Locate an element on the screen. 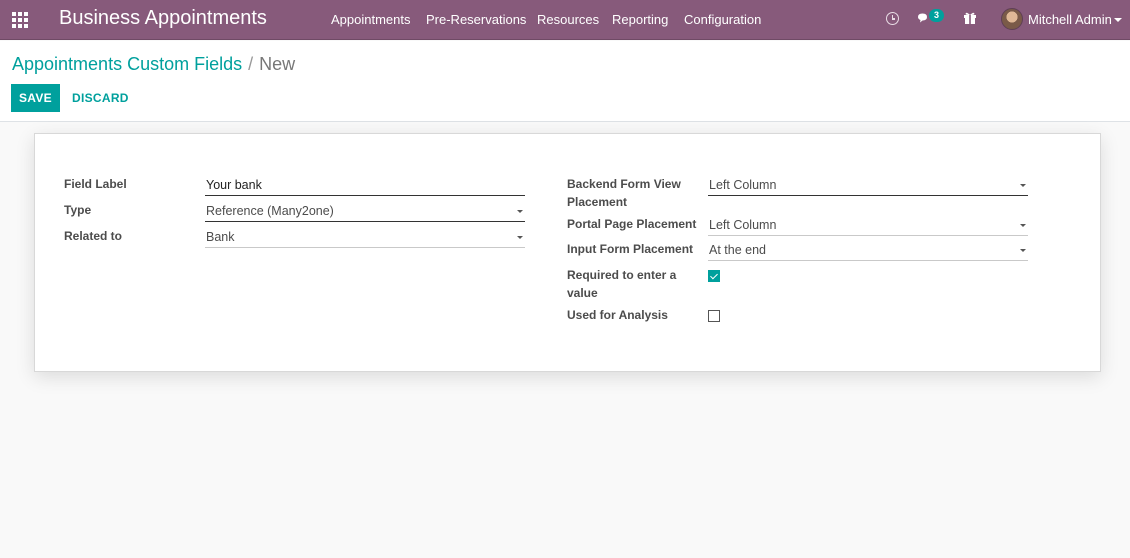 The image size is (1130, 558). app-title: Business Appointments is located at coordinates (163, 18).